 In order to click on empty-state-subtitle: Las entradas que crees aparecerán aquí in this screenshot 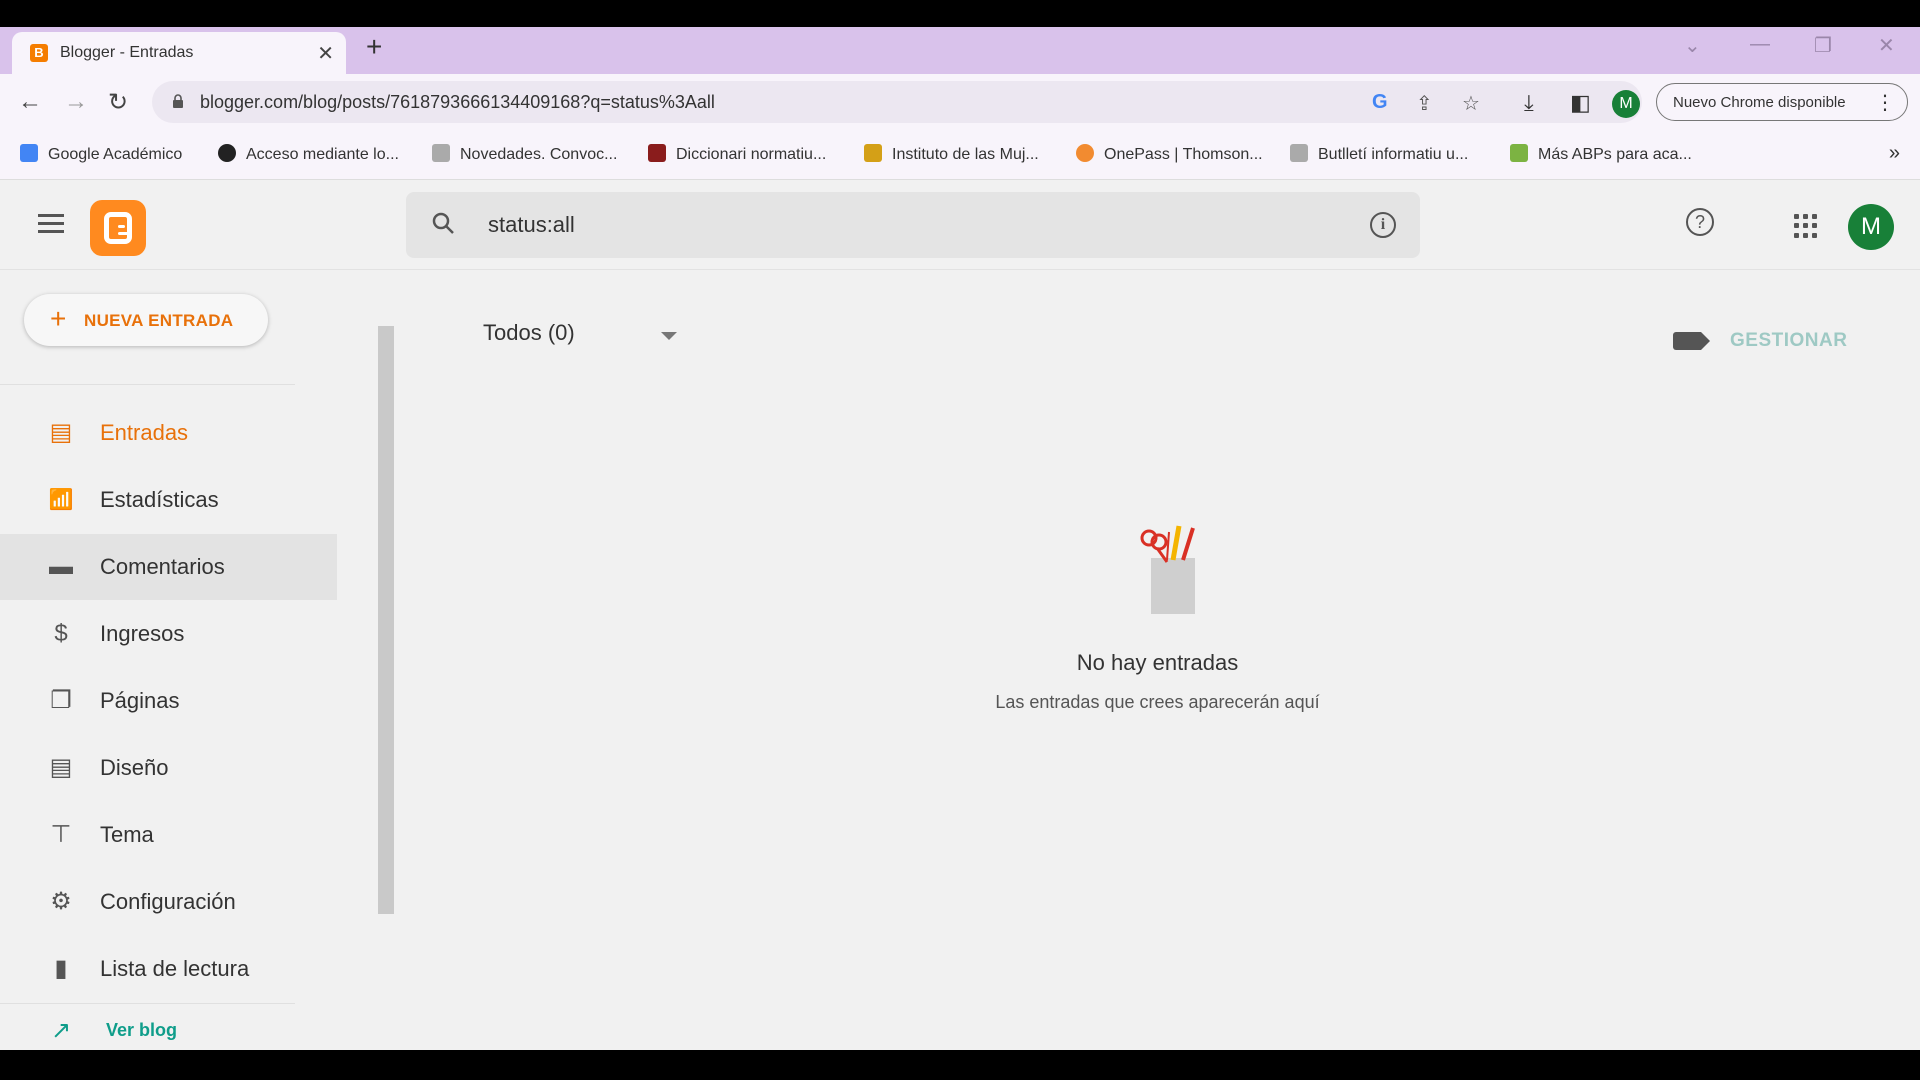, I will do `click(1157, 702)`.